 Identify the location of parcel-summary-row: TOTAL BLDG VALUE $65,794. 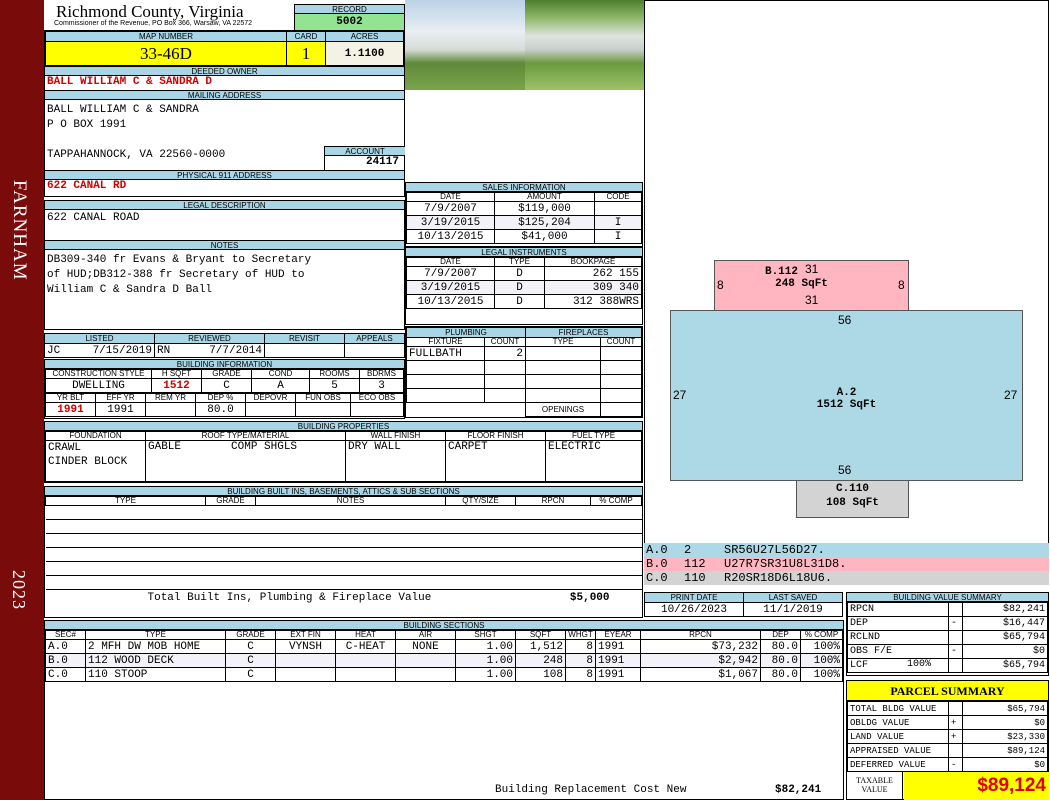
(947, 708).